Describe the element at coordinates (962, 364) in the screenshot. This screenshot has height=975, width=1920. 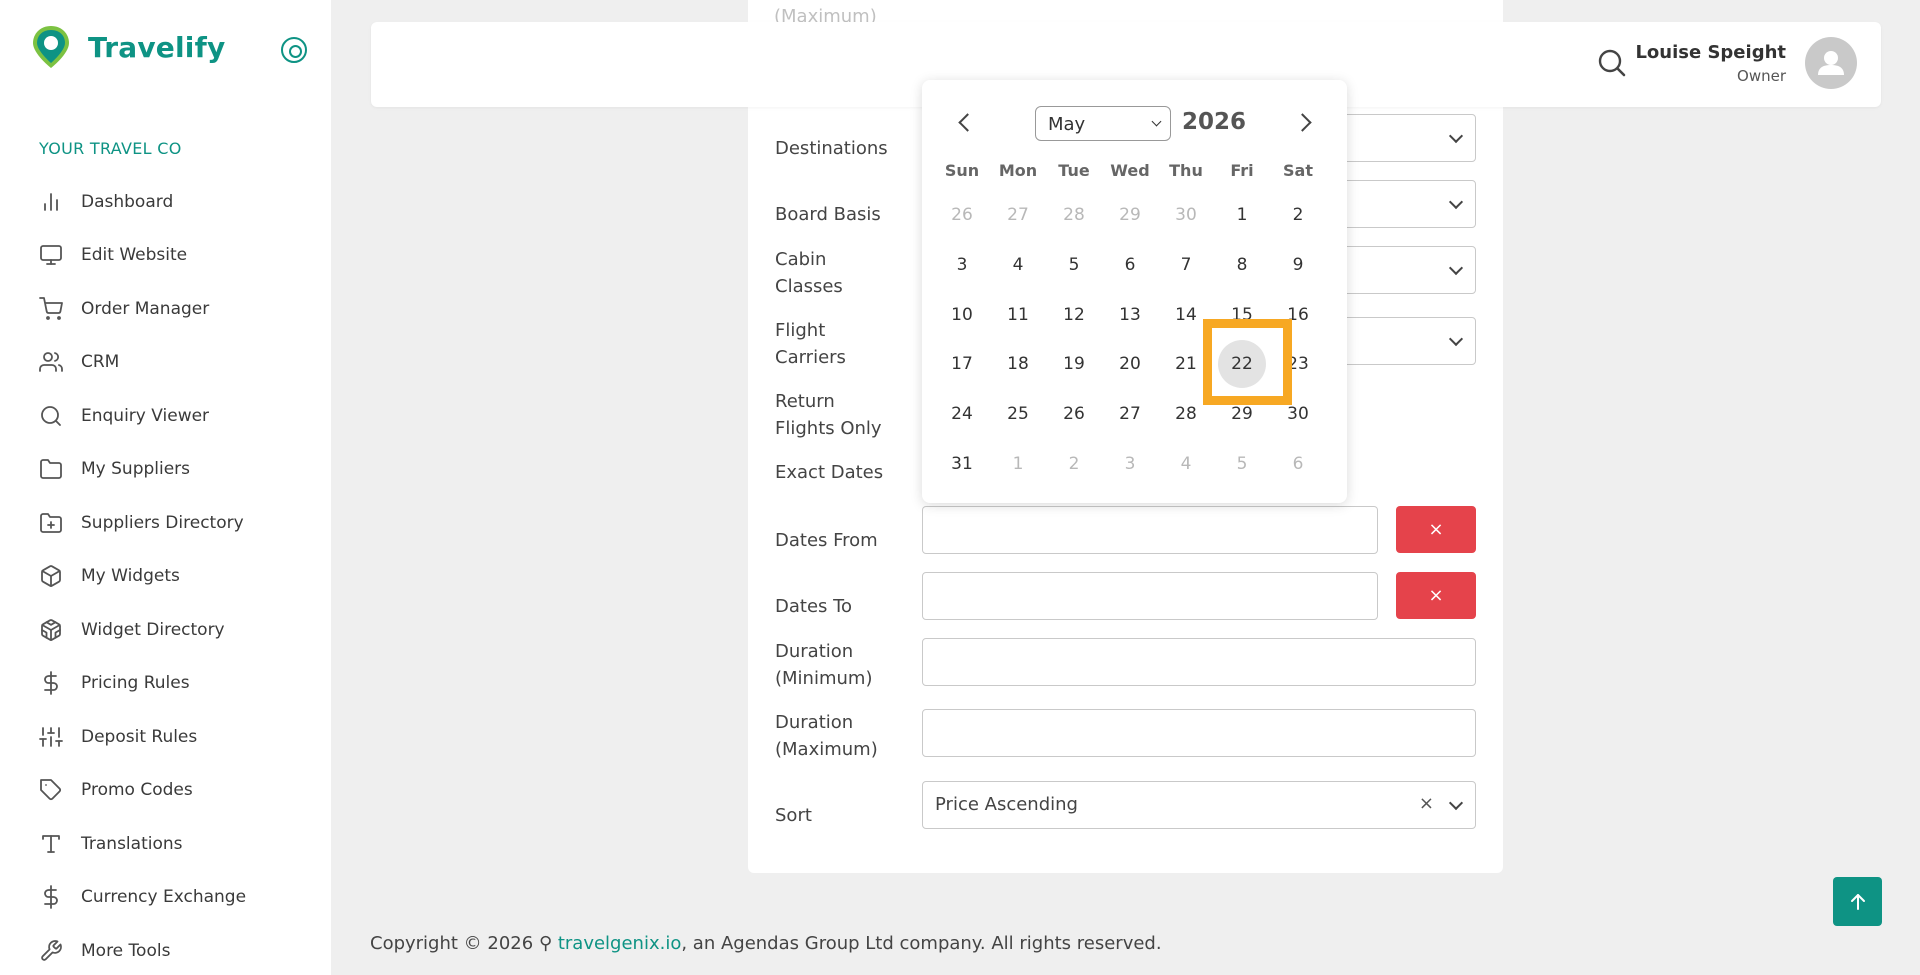
I see `calendar-day: 17` at that location.